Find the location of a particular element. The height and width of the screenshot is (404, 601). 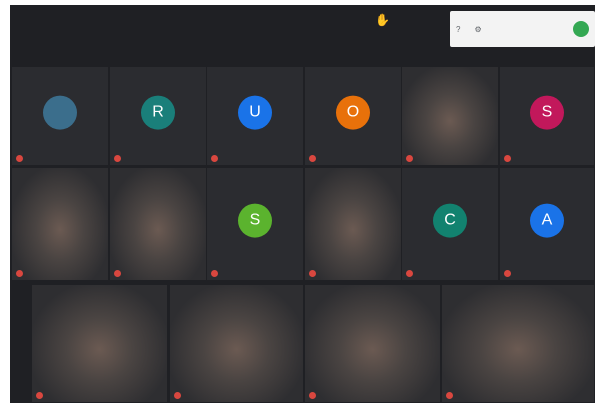

participant-tile: A is located at coordinates (547, 224).